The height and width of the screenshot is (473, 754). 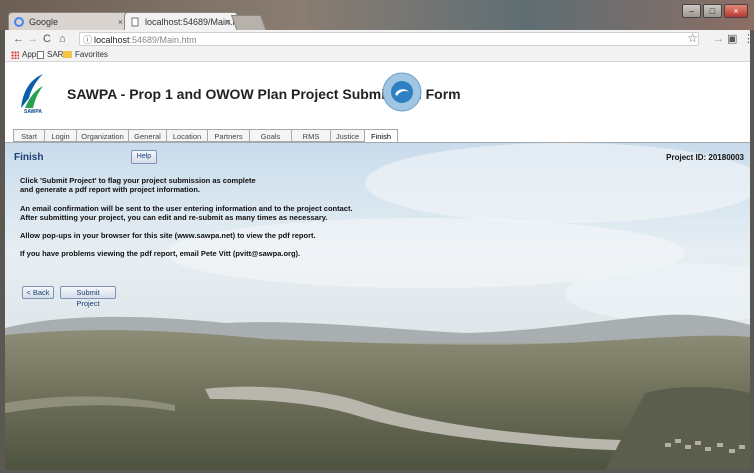 I want to click on bookmark-apps: Apps, so click(x=25, y=54).